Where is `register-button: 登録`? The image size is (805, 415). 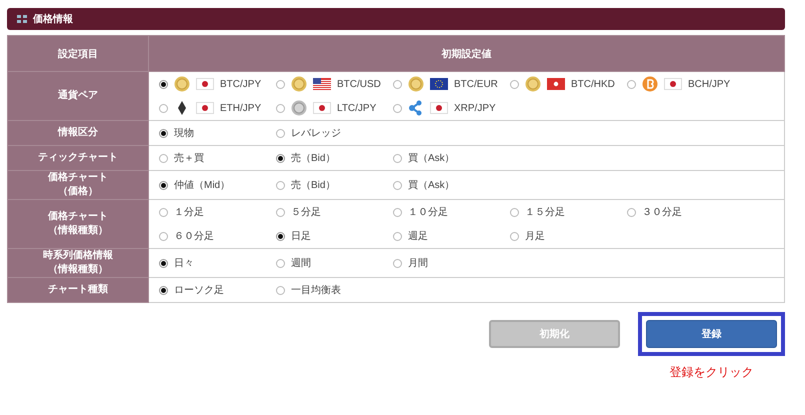 register-button: 登録 is located at coordinates (711, 334).